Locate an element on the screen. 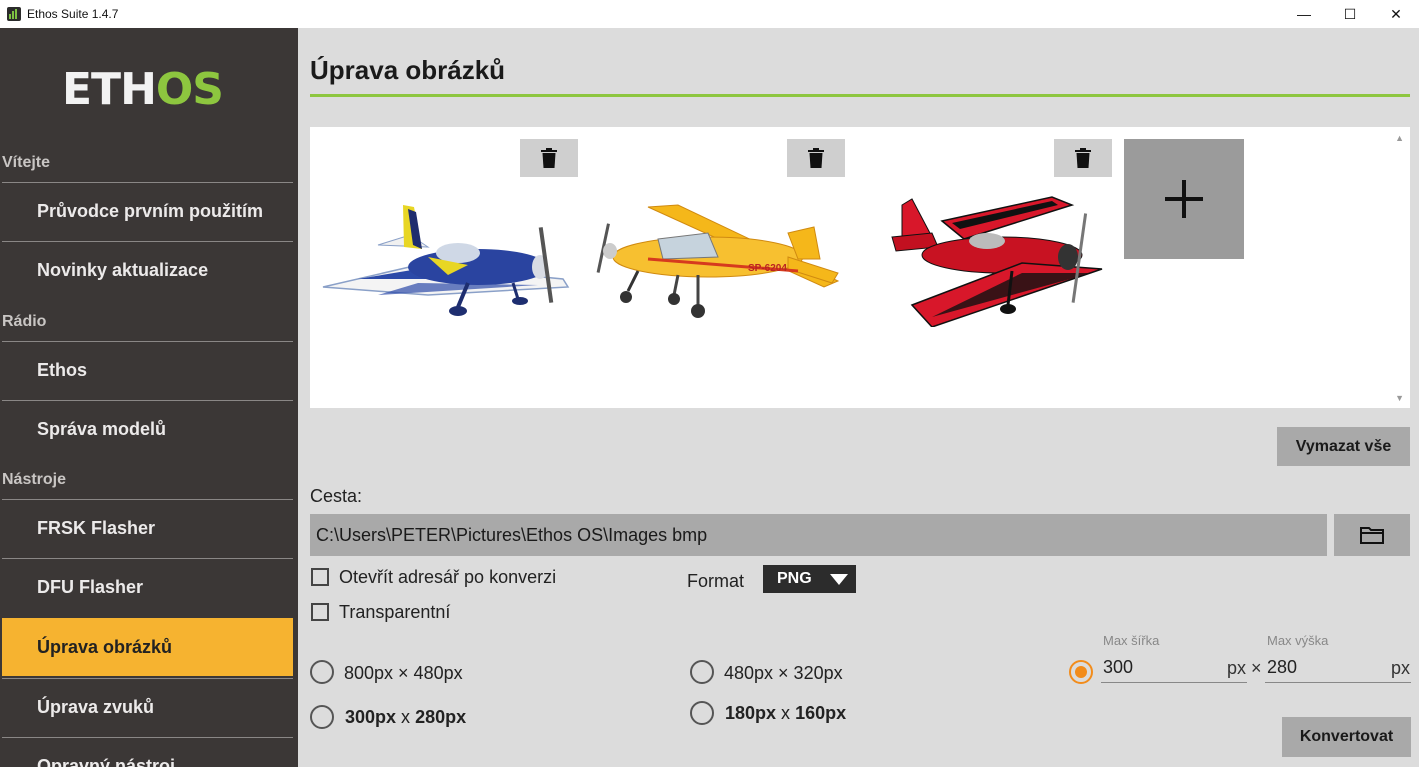 The height and width of the screenshot is (767, 1419). format-value: PNG is located at coordinates (794, 578).